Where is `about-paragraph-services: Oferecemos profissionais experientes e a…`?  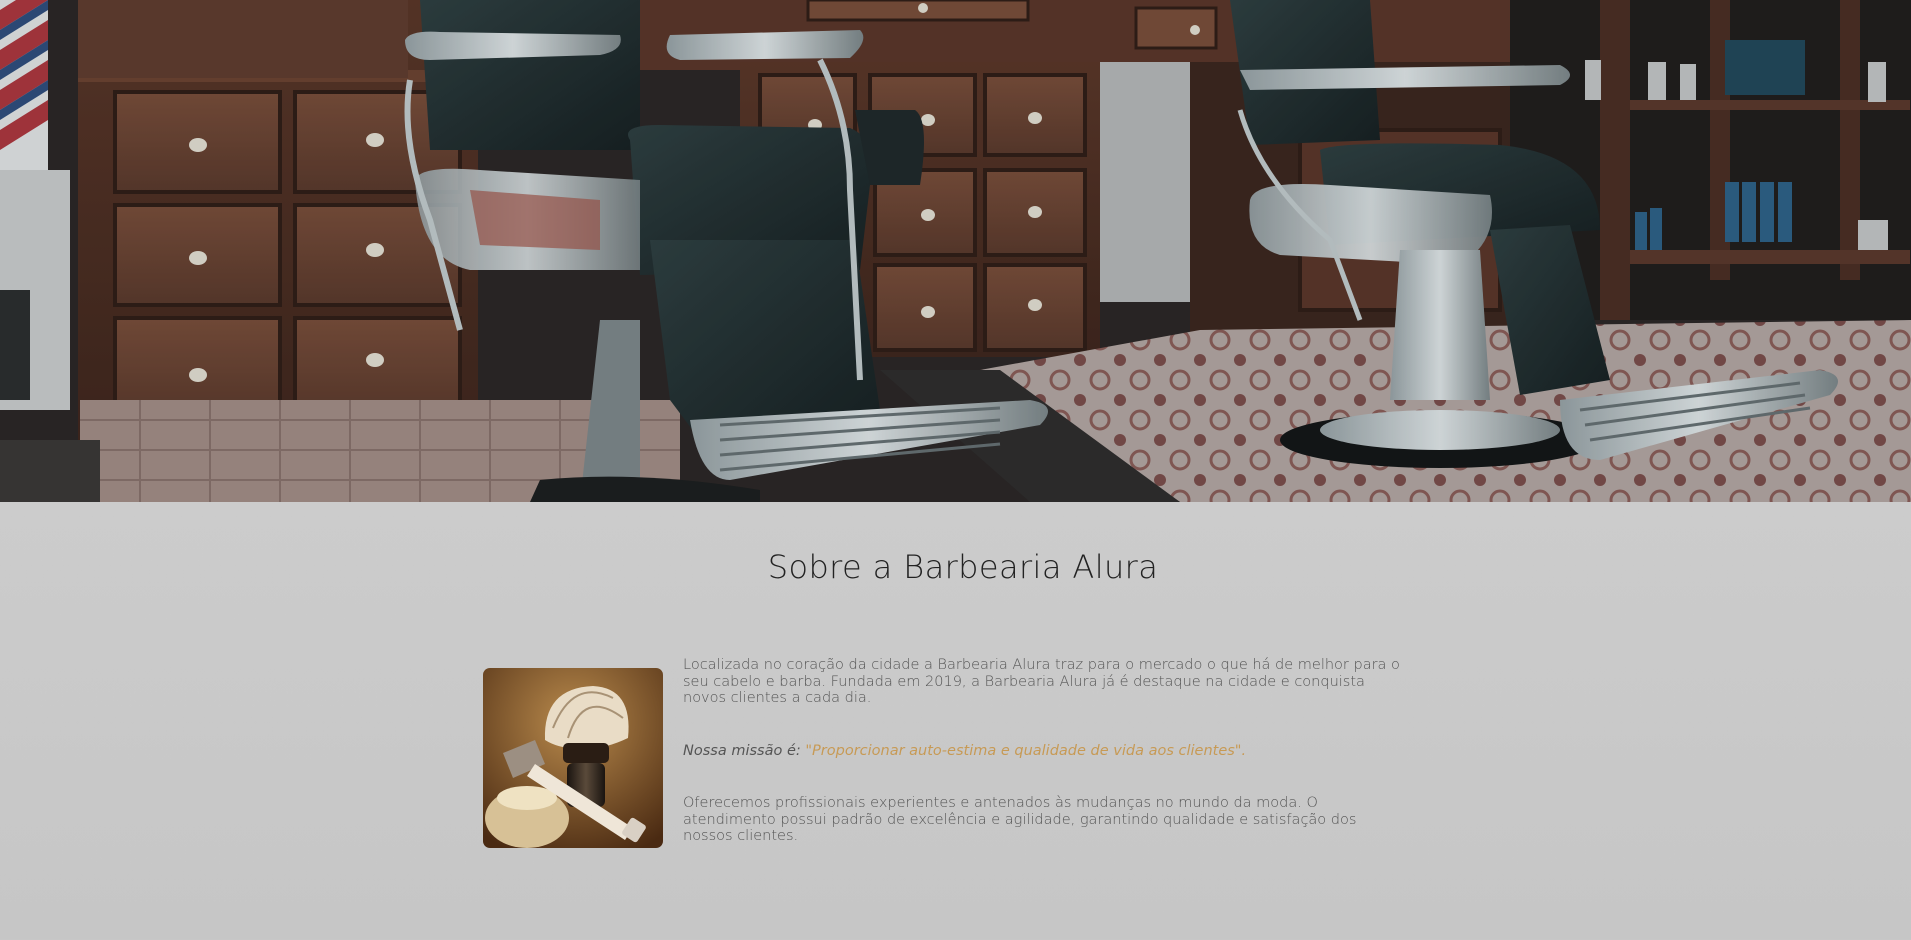 about-paragraph-services: Oferecemos profissionais experientes e a… is located at coordinates (1020, 819).